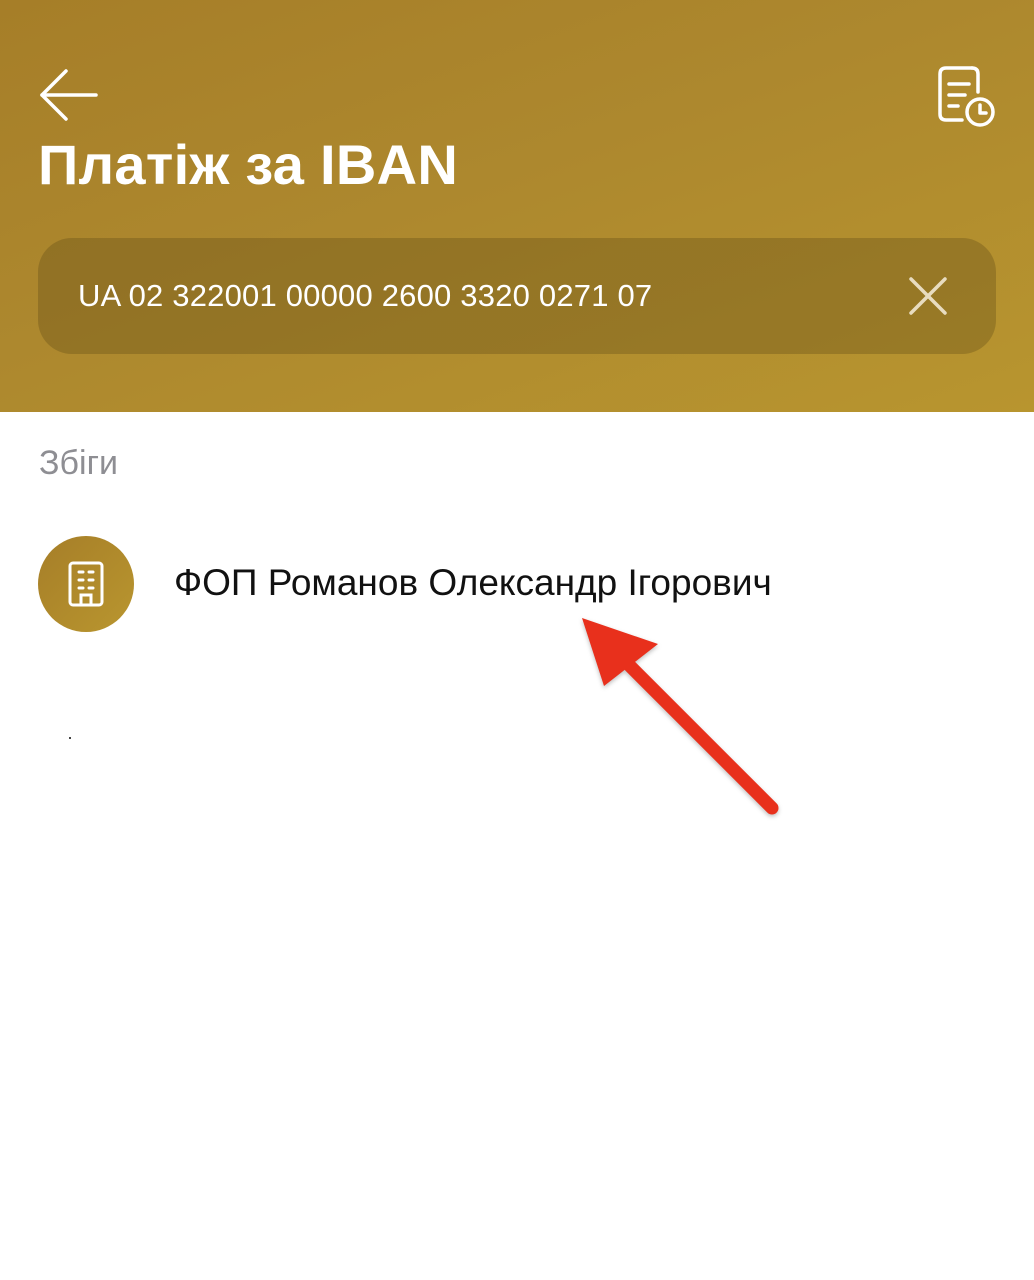  What do you see at coordinates (680, 716) in the screenshot?
I see `annotation-arrow` at bounding box center [680, 716].